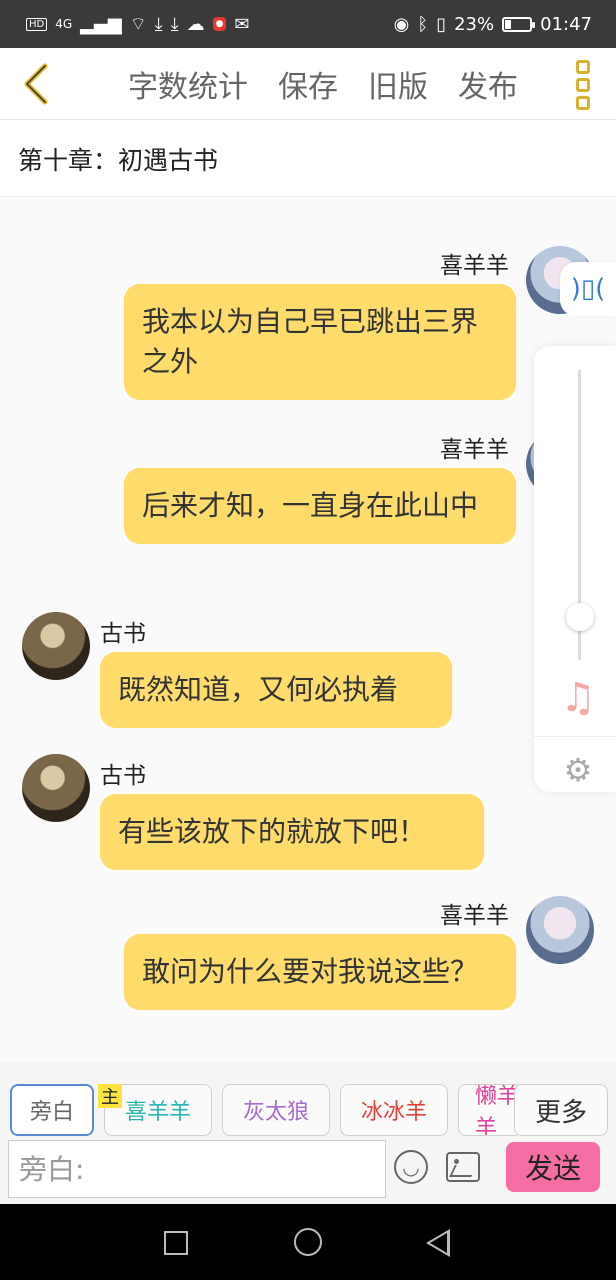 This screenshot has width=616, height=1280. What do you see at coordinates (292, 832) in the screenshot?
I see `message-bubble: 有些该放下的就放下吧！` at bounding box center [292, 832].